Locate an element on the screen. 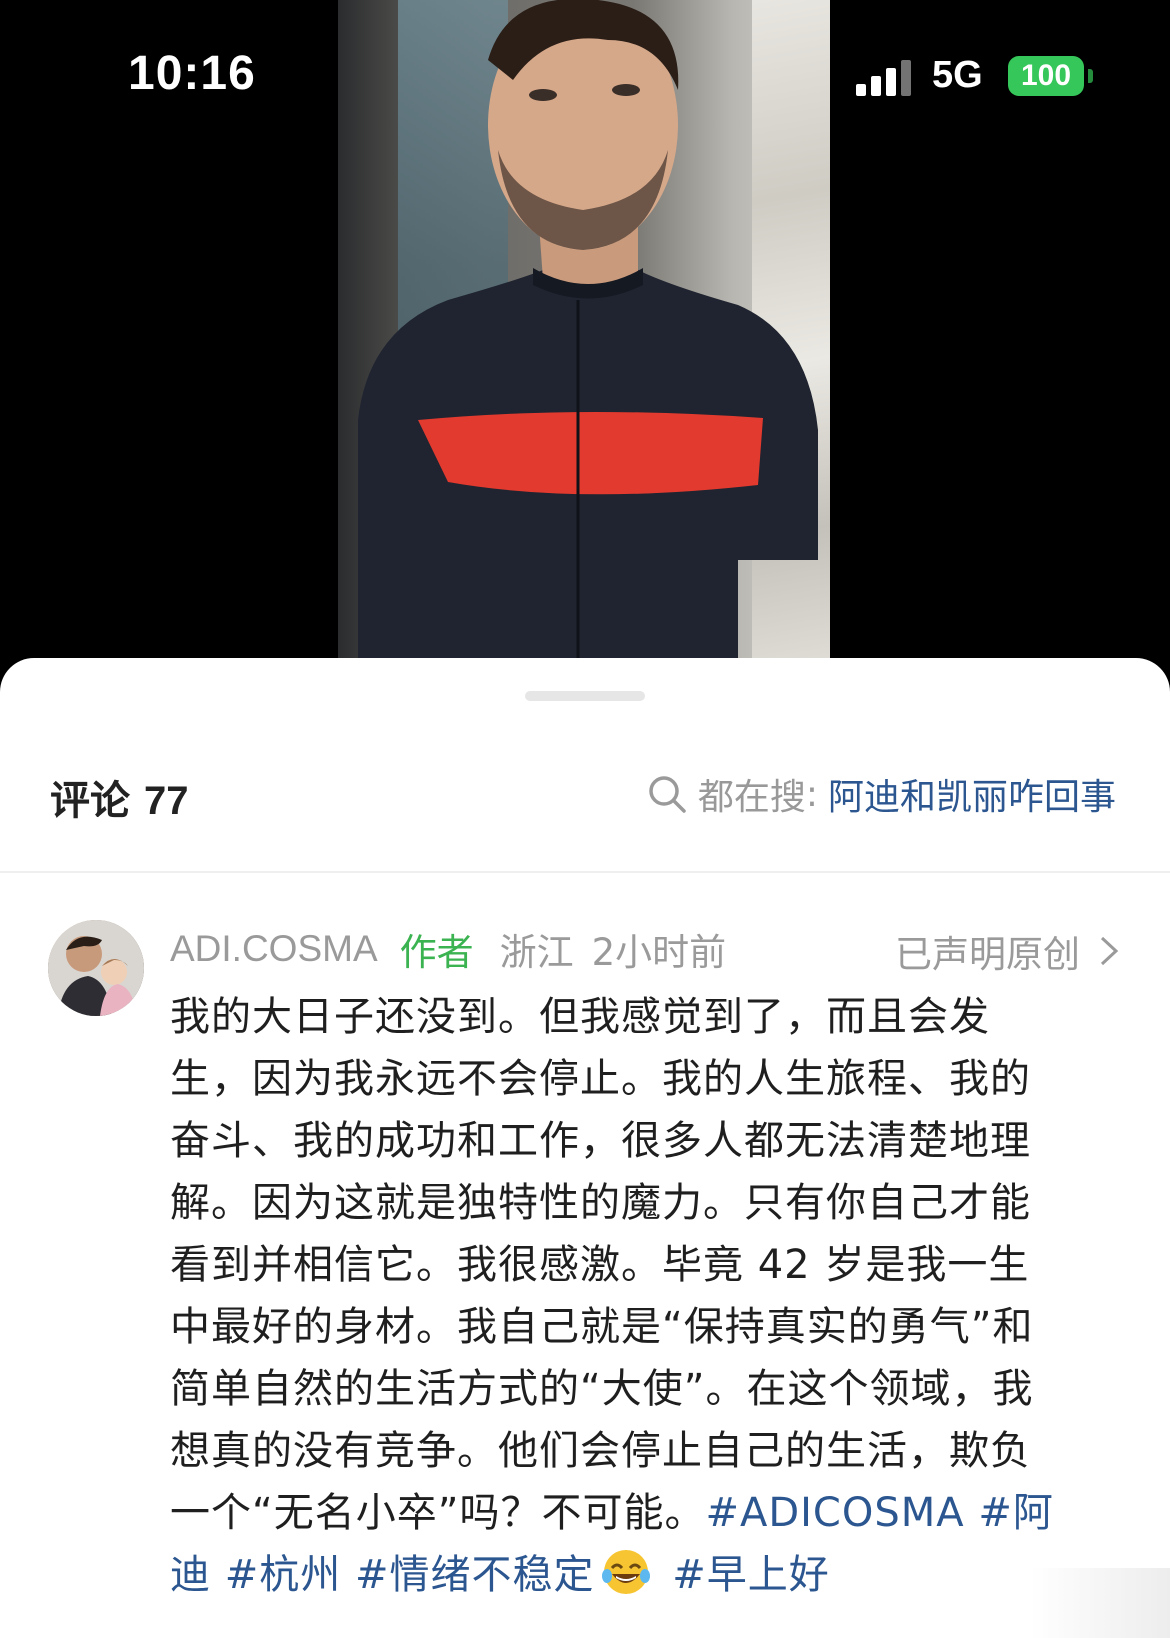 This screenshot has width=1170, height=1638. comments-title-label: 评论 is located at coordinates (90, 801).